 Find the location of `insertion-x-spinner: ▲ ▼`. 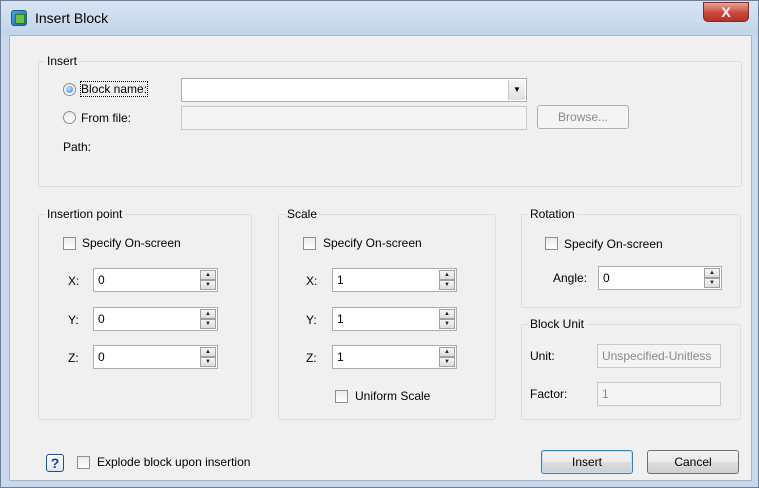

insertion-x-spinner: ▲ ▼ is located at coordinates (208, 280).